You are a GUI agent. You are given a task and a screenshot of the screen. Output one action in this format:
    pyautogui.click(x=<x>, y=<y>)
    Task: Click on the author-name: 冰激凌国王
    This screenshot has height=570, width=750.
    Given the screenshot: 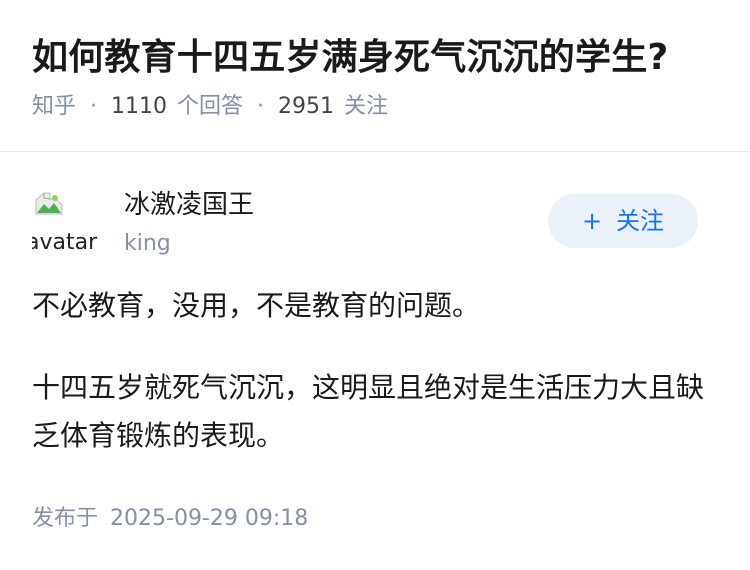 What is the action you would take?
    pyautogui.click(x=189, y=205)
    